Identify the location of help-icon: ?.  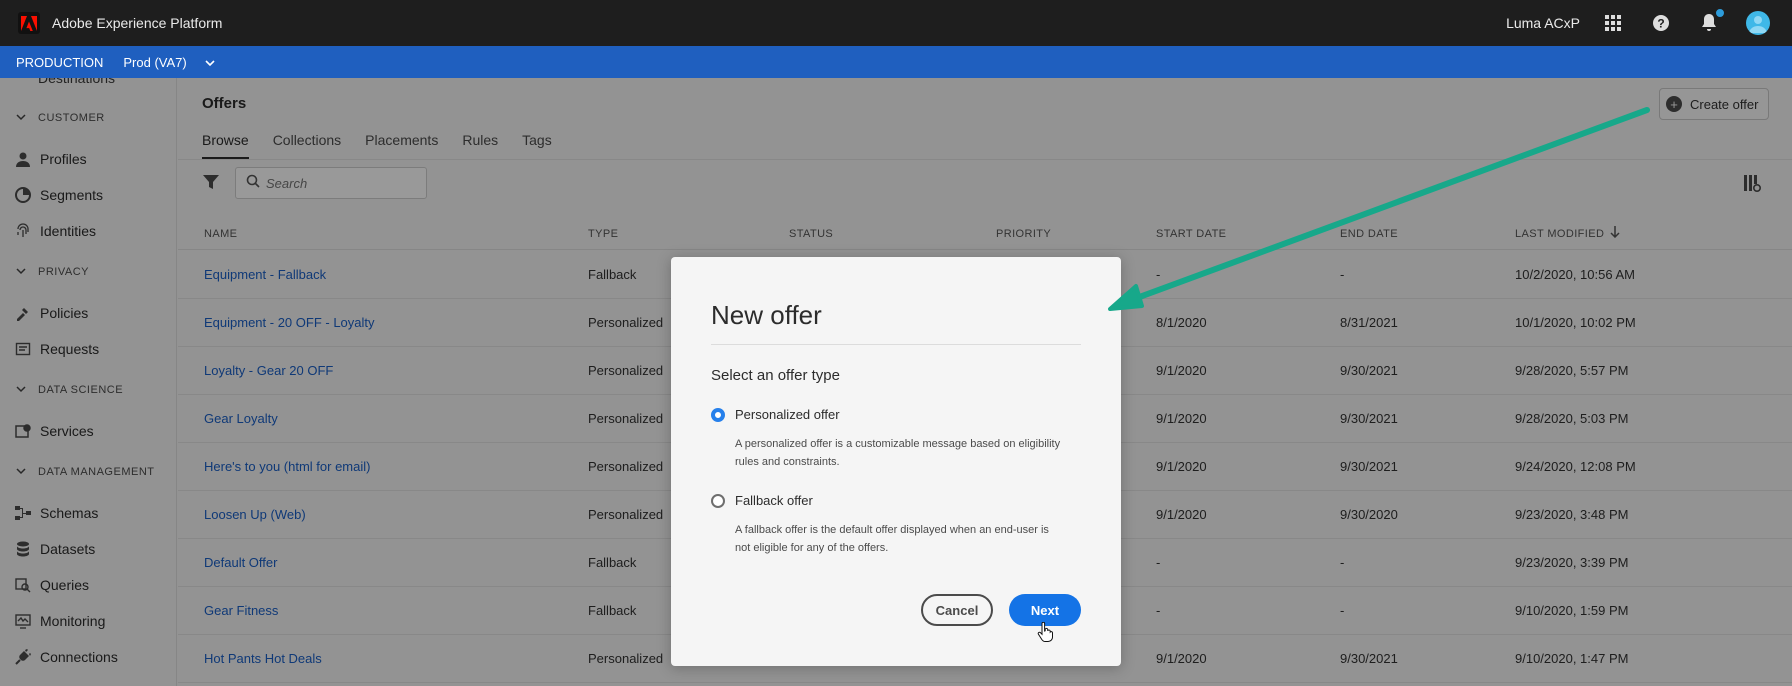
(1661, 23).